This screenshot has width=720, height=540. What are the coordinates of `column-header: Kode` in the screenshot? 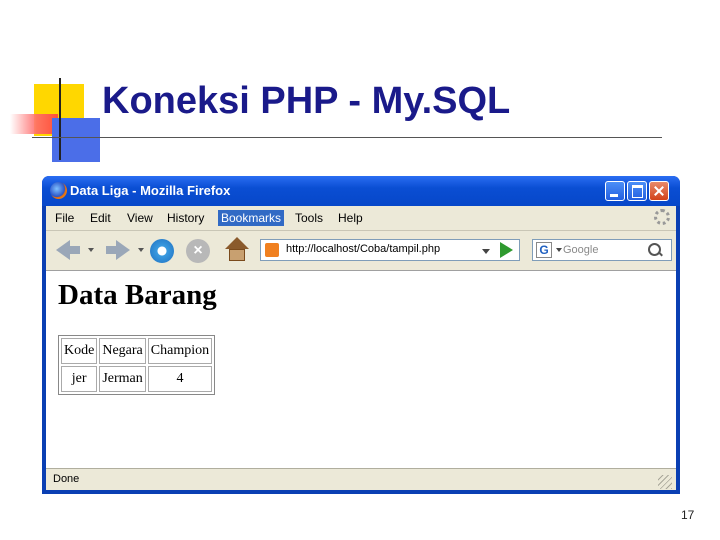 It's located at (79, 351).